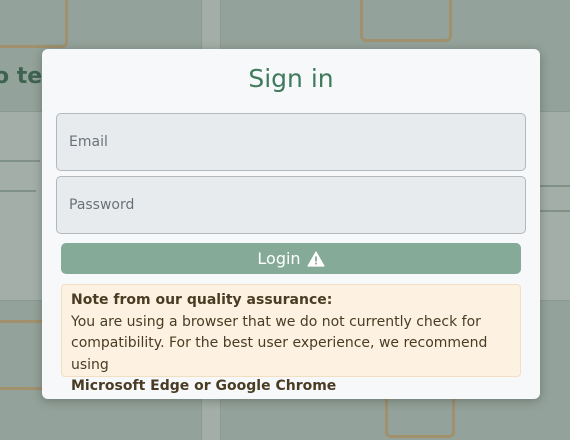 The height and width of the screenshot is (440, 570). What do you see at coordinates (279, 258) in the screenshot?
I see `login-button-label: Login` at bounding box center [279, 258].